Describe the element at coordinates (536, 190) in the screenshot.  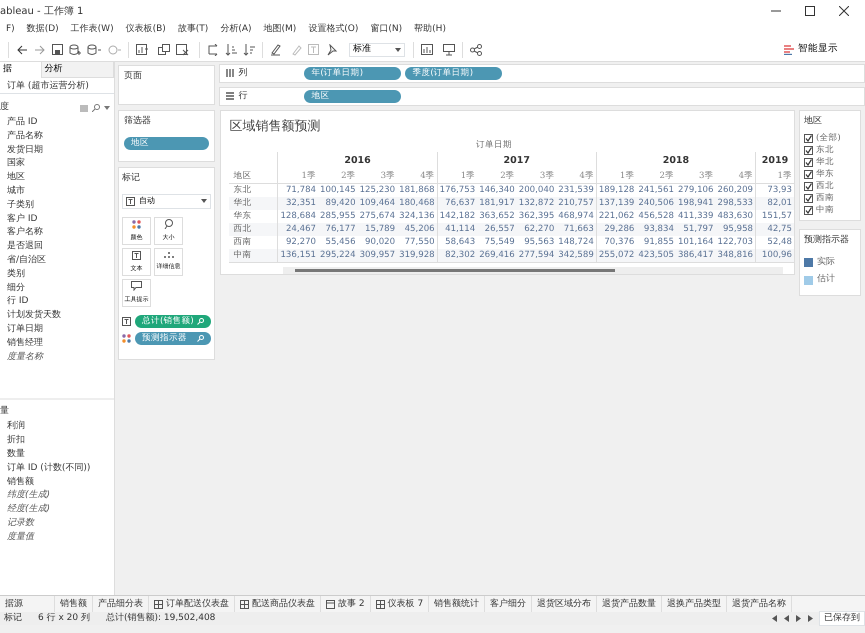
I see `table-cell: 200,040` at that location.